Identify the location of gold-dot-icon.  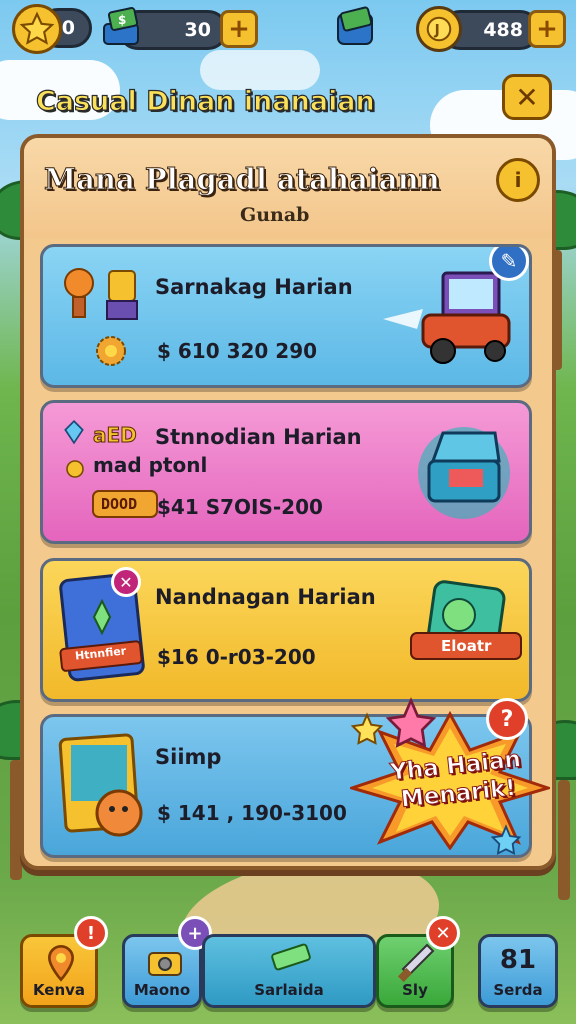
(75, 471).